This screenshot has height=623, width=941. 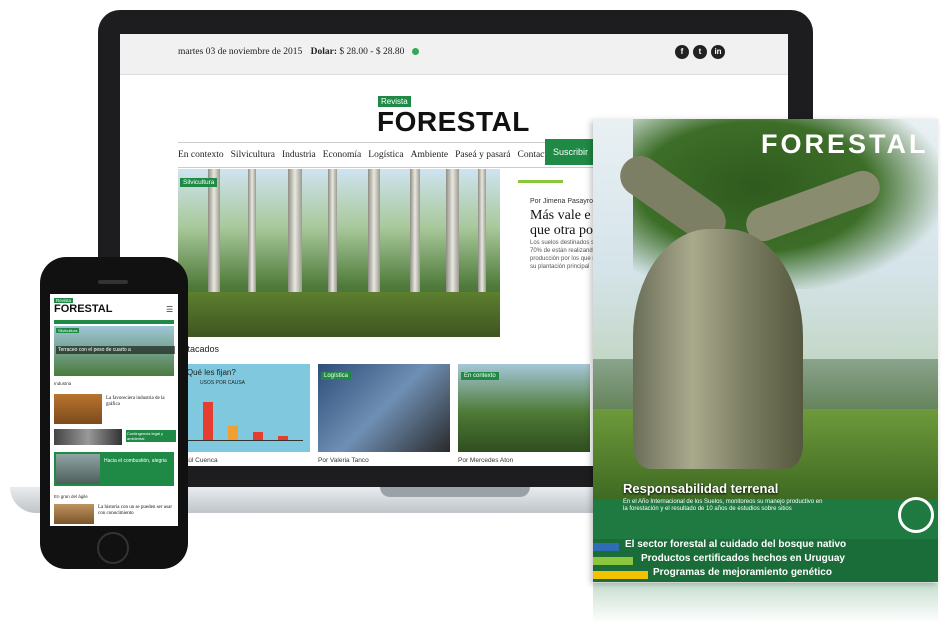 What do you see at coordinates (718, 52) in the screenshot?
I see `linkedin-icon: in` at bounding box center [718, 52].